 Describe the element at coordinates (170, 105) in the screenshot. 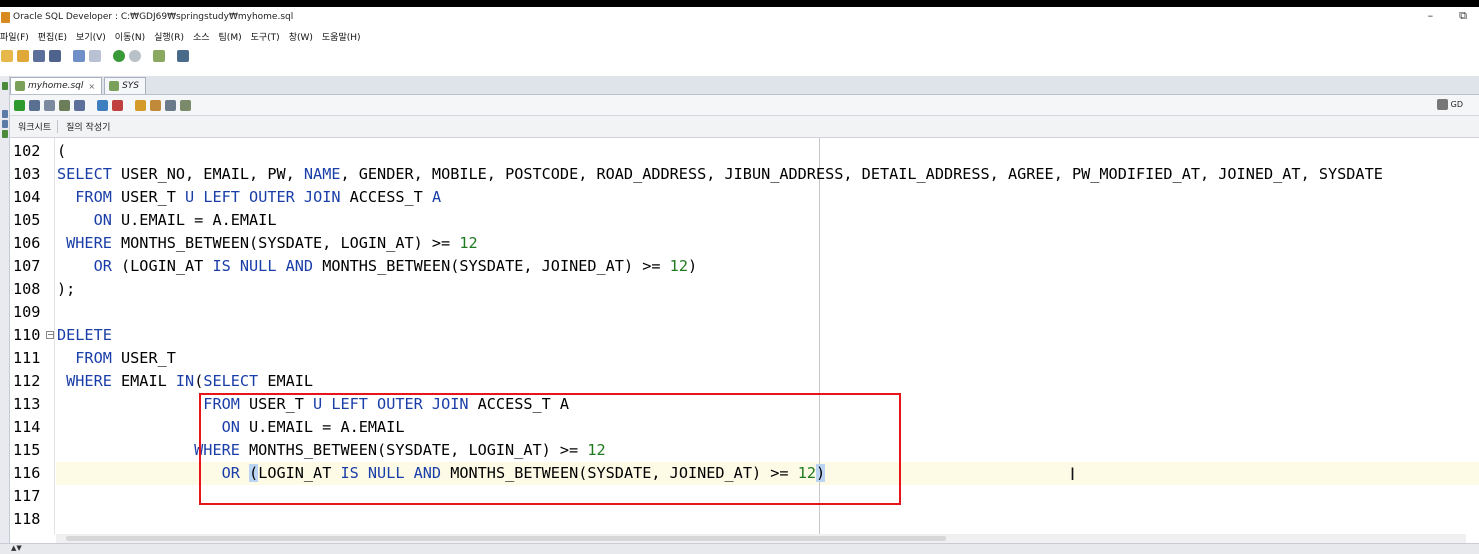

I see `format-icon` at that location.